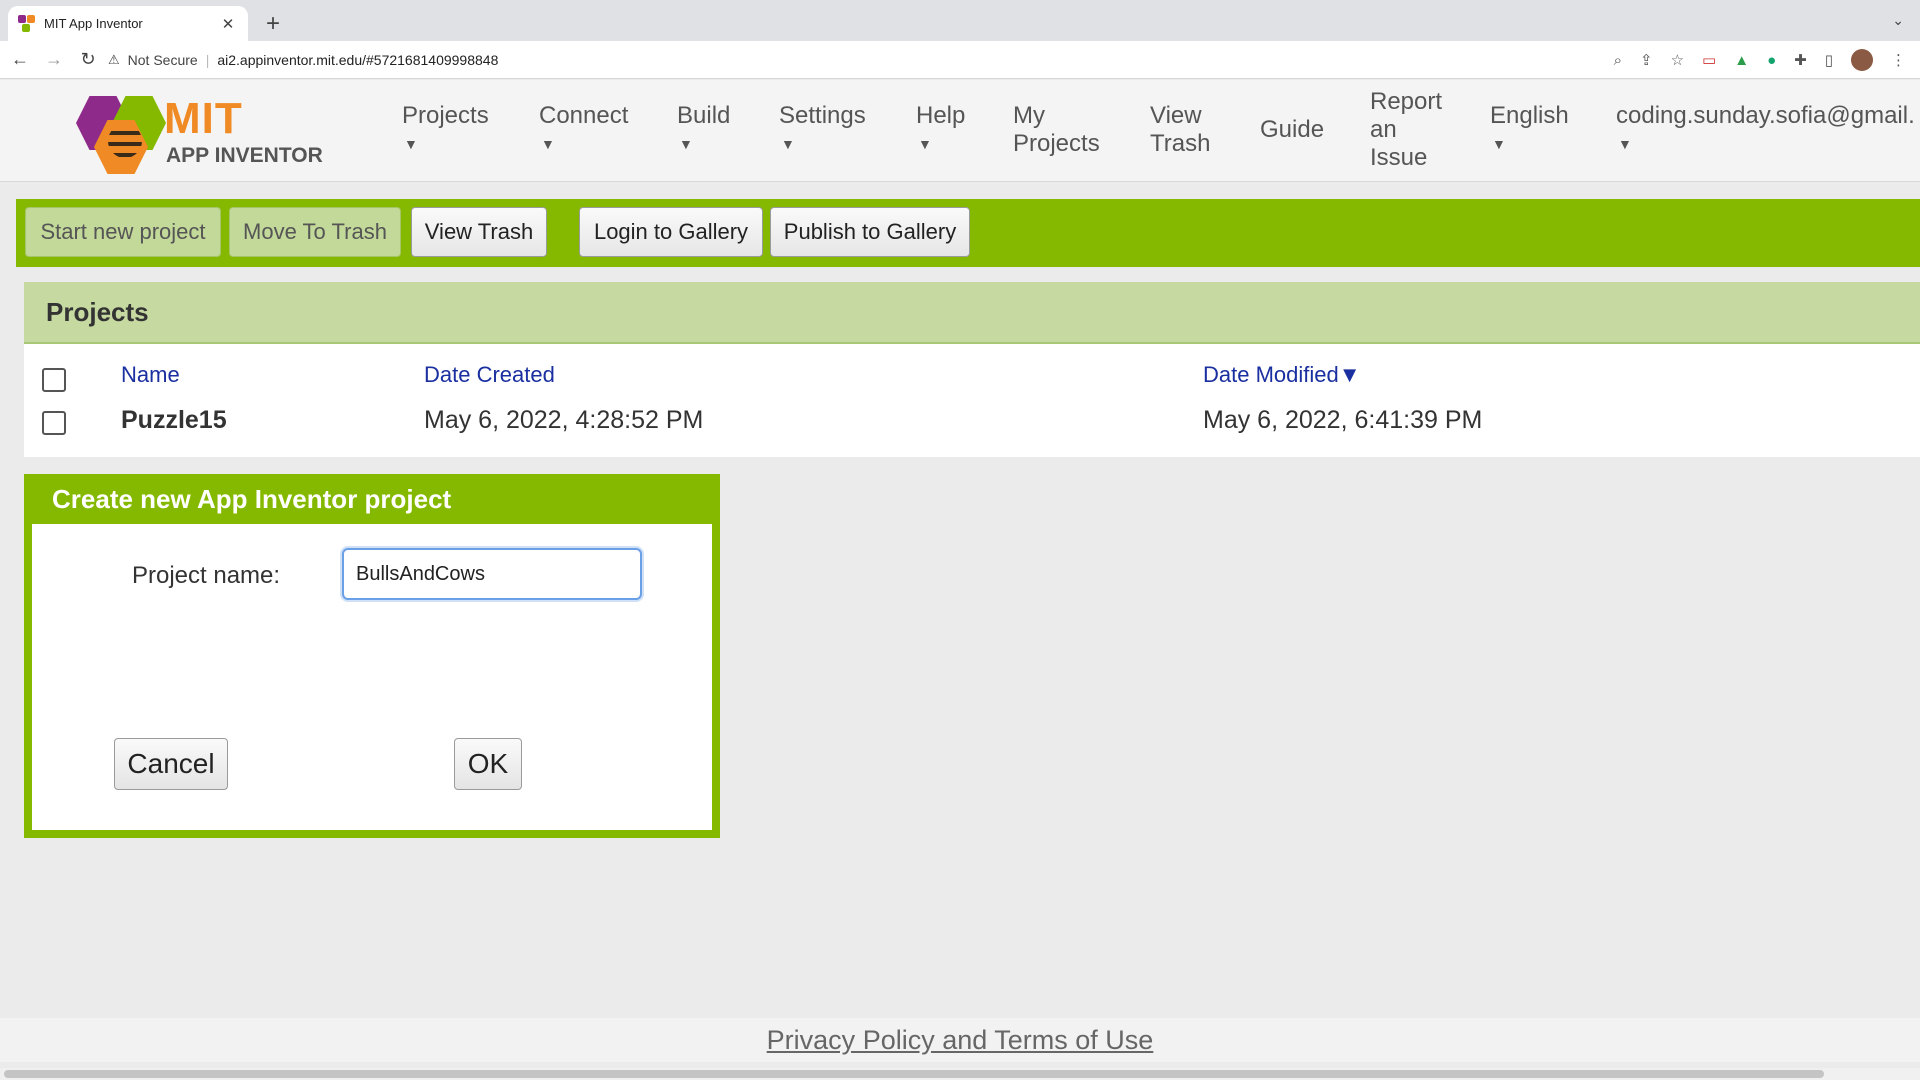 This screenshot has width=1920, height=1080. I want to click on browser-tab: MIT App Inventor ✕, so click(128, 23).